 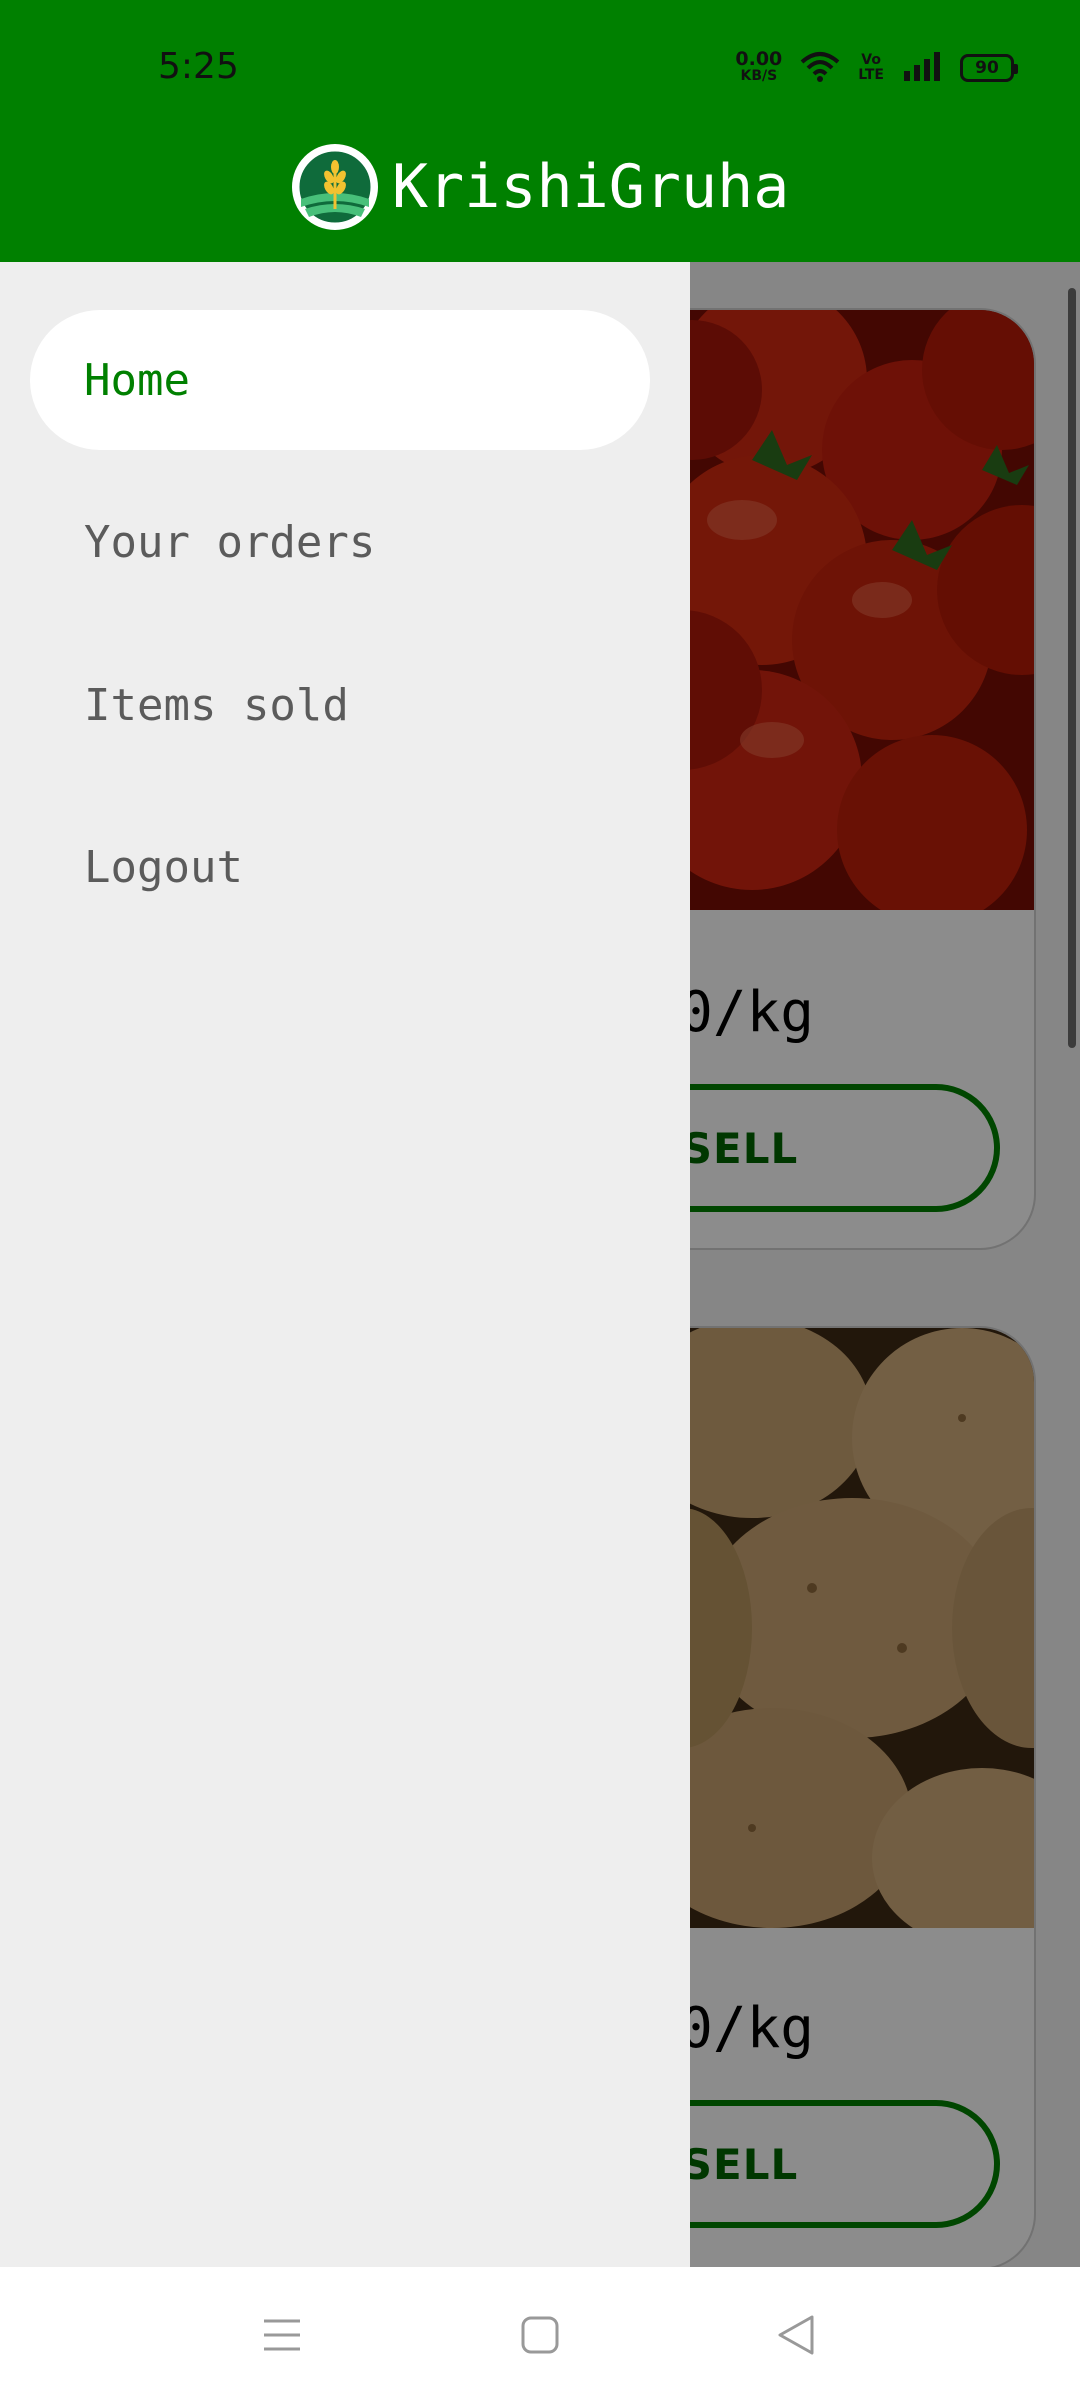 I want to click on drawer-item-items-sold: Items sold, so click(x=340, y=705).